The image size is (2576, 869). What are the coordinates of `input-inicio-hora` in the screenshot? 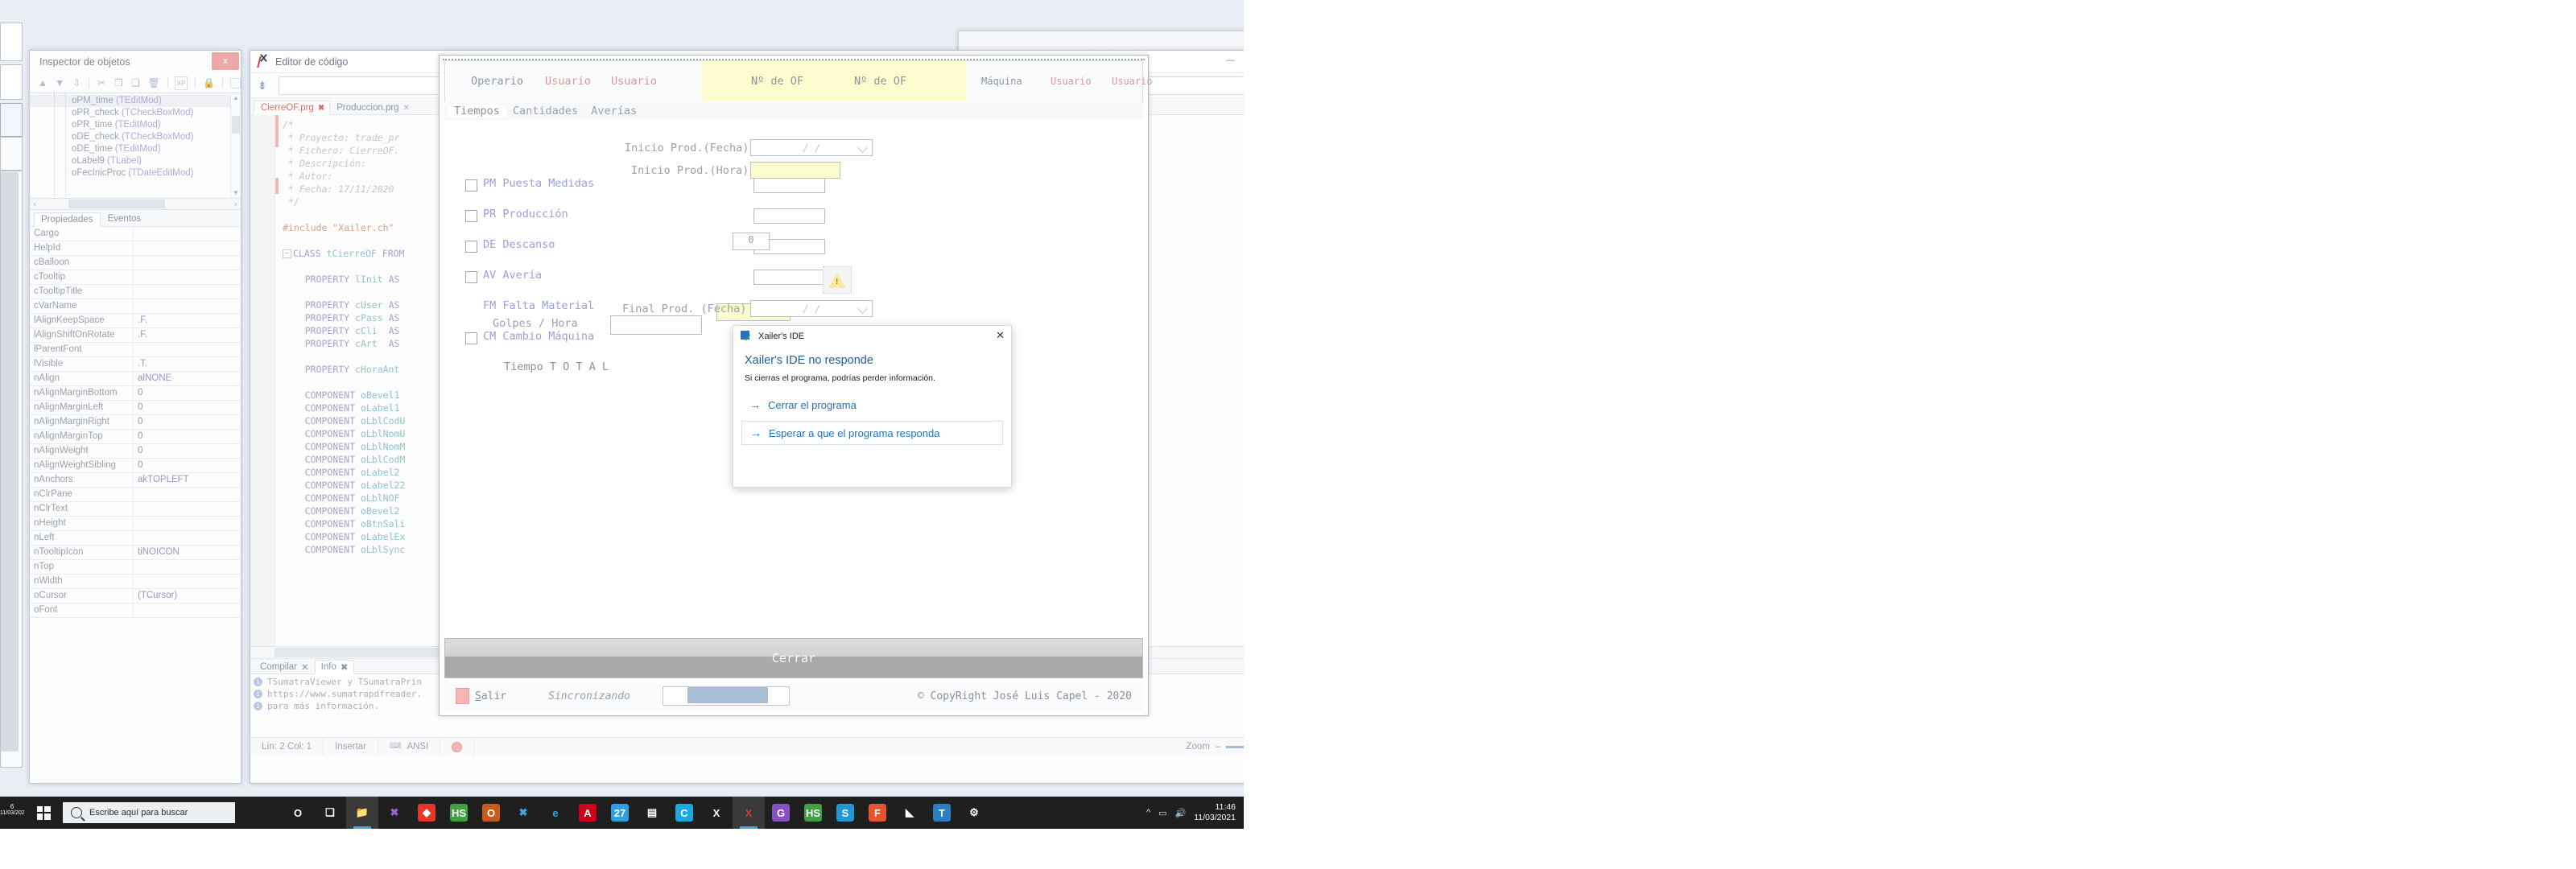 It's located at (795, 170).